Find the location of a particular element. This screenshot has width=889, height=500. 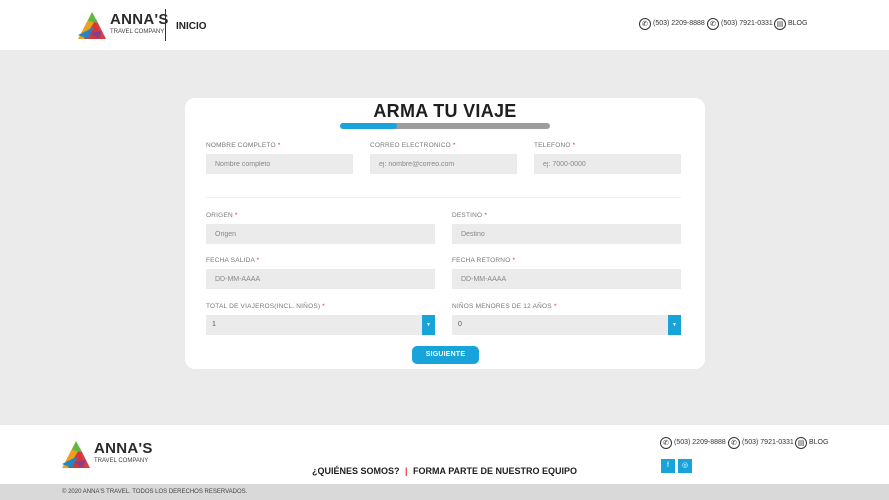

viajeros-select: 1 ▼ is located at coordinates (320, 325).